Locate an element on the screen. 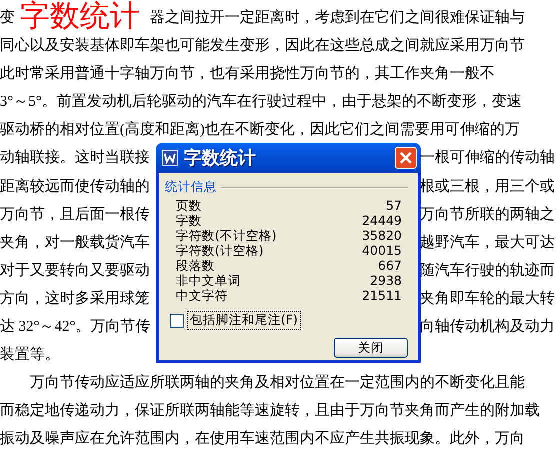 This screenshot has height=459, width=559. stat-label: 段落数 is located at coordinates (195, 265).